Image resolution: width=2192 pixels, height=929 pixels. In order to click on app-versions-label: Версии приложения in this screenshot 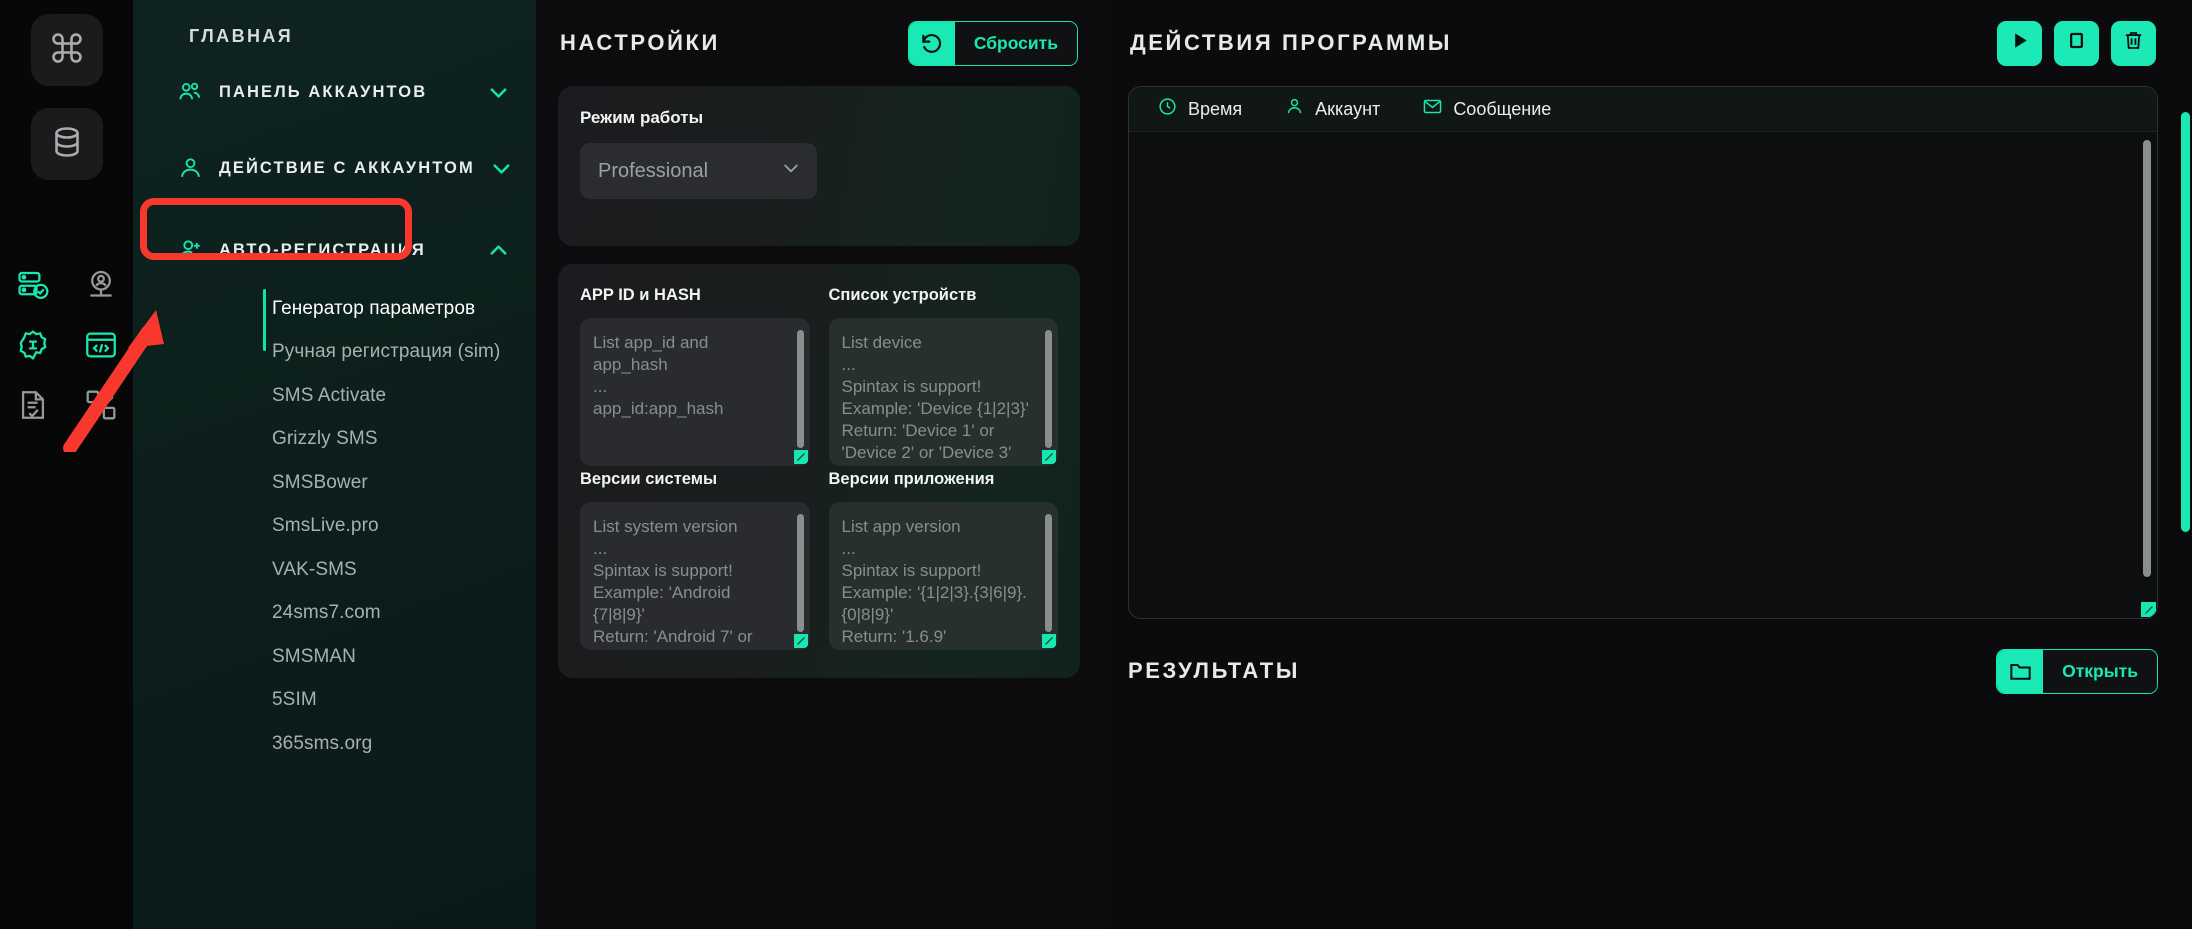, I will do `click(911, 479)`.